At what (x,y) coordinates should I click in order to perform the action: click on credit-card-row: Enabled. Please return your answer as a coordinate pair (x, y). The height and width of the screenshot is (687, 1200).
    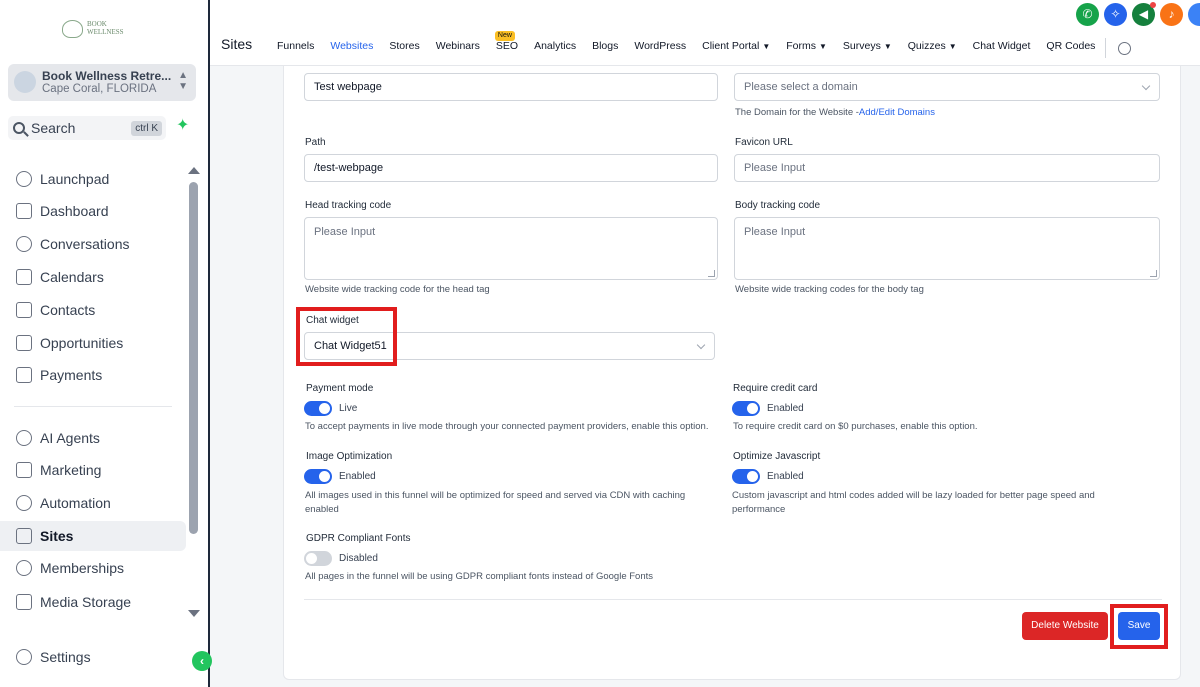
    Looking at the image, I should click on (768, 408).